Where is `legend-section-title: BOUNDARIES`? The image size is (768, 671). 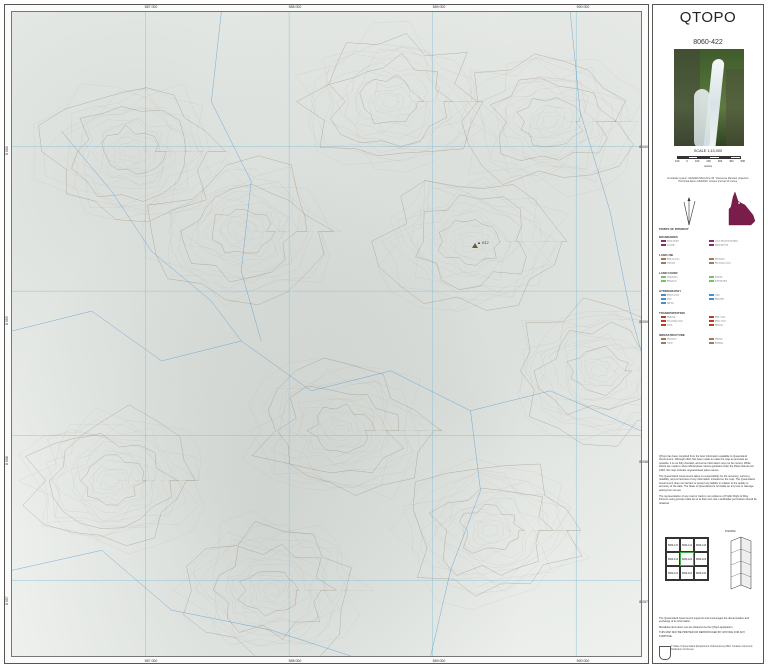 legend-section-title: BOUNDARIES is located at coordinates (668, 237).